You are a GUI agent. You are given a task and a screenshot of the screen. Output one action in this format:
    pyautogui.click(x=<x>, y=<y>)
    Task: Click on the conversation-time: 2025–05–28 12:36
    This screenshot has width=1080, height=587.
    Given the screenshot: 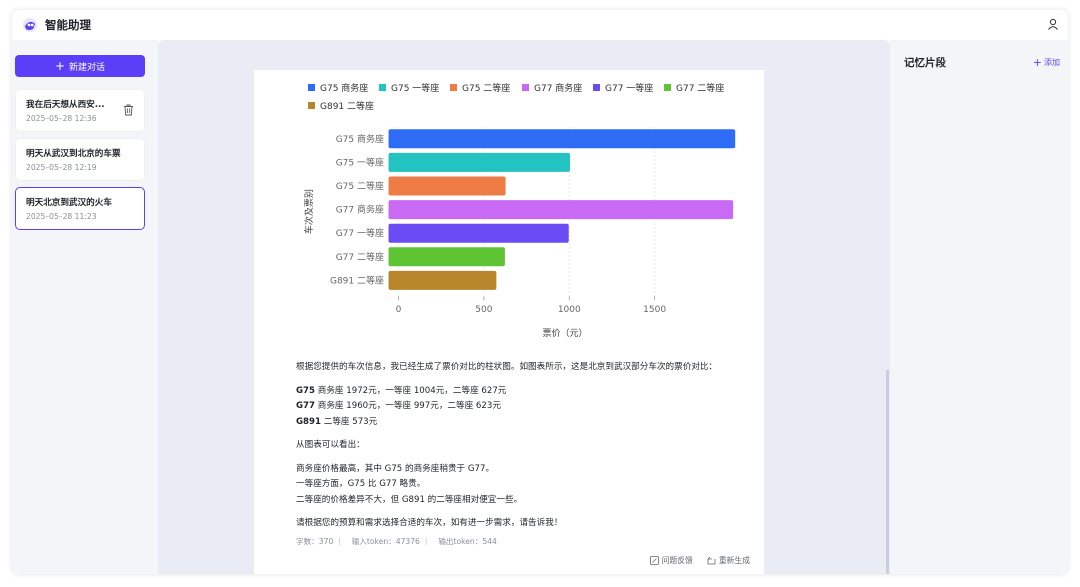 What is the action you would take?
    pyautogui.click(x=61, y=118)
    